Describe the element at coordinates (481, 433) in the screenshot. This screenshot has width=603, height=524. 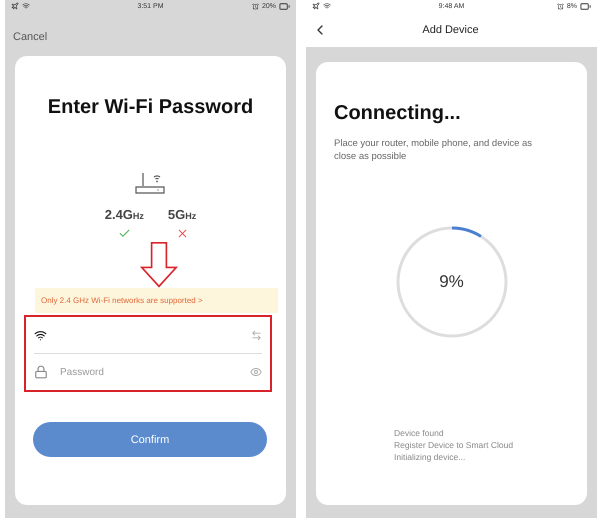
I see `status-step: Device found` at that location.